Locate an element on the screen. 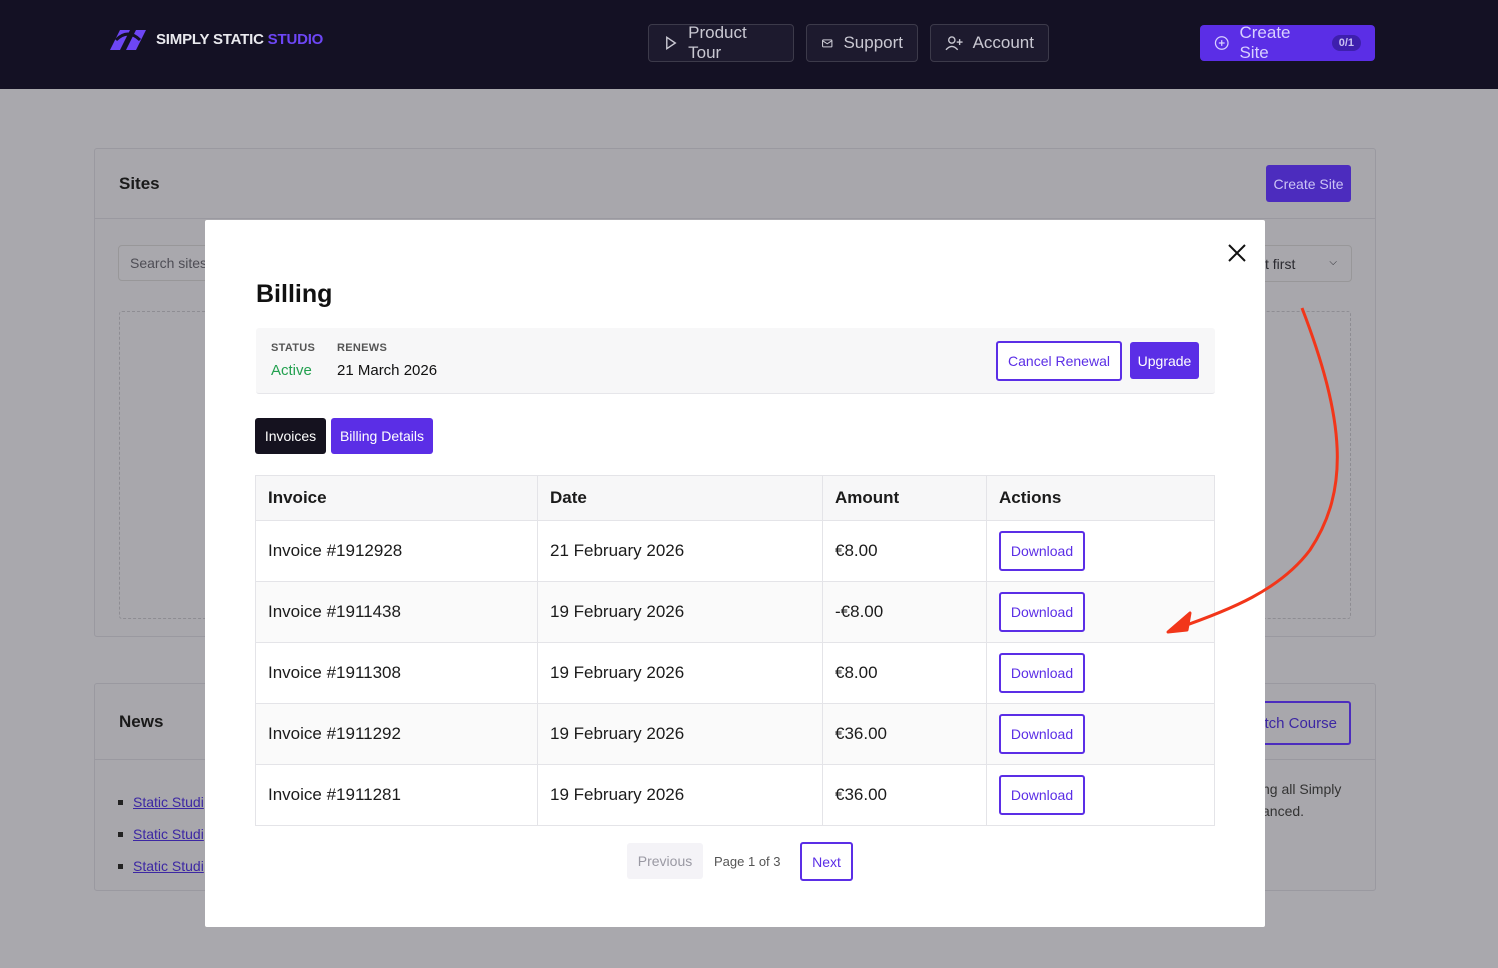 The width and height of the screenshot is (1498, 968). logo: SIMPLY STATIC STUDIO is located at coordinates (214, 39).